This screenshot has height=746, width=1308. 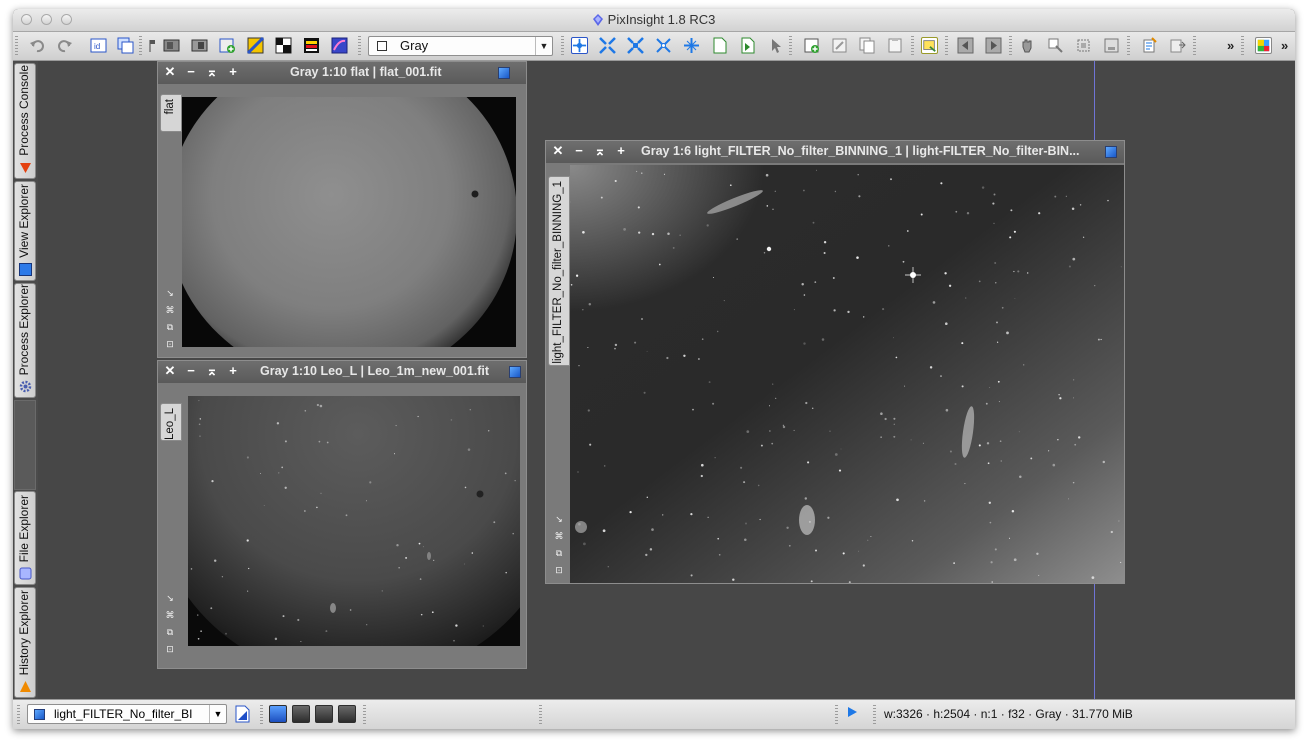 I want to click on clone-view-icon, so click(x=125, y=45).